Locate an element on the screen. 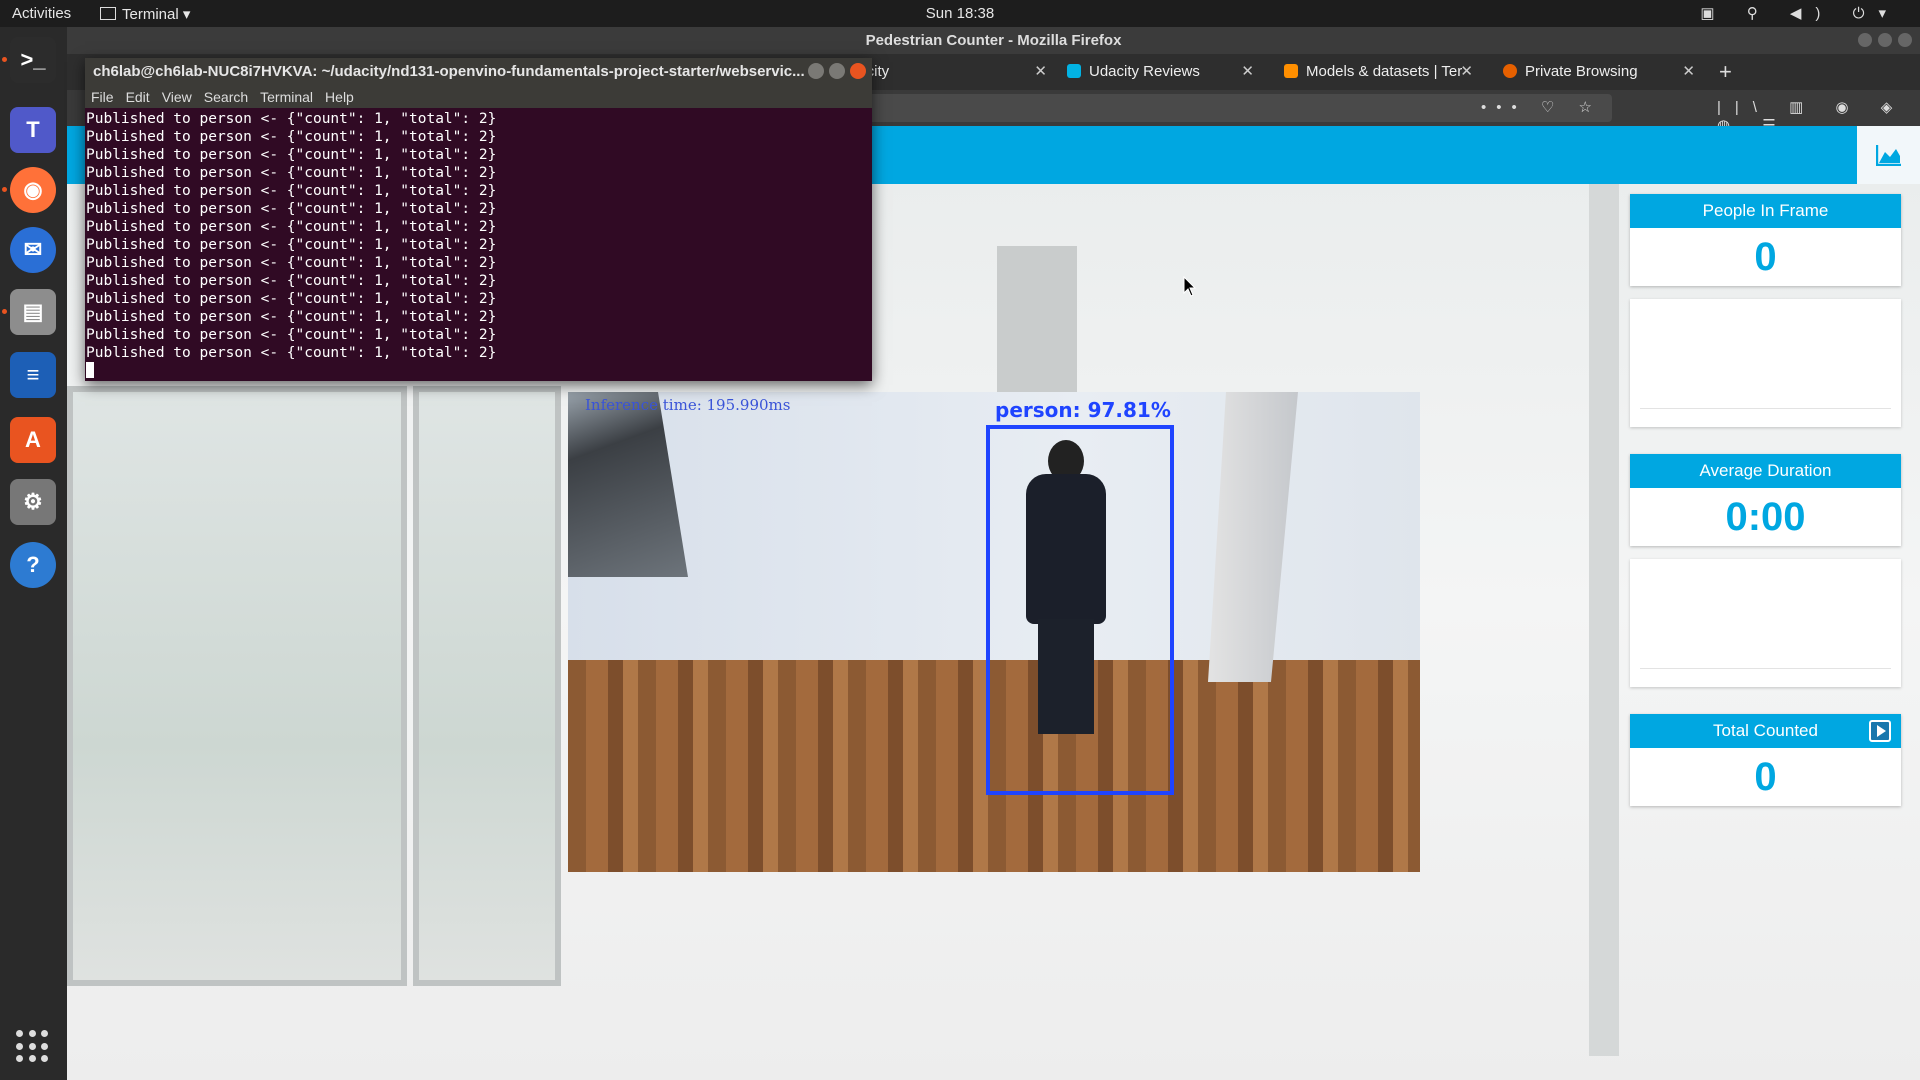 The image size is (1920, 1080). terminal-menu-help: Help is located at coordinates (339, 97).